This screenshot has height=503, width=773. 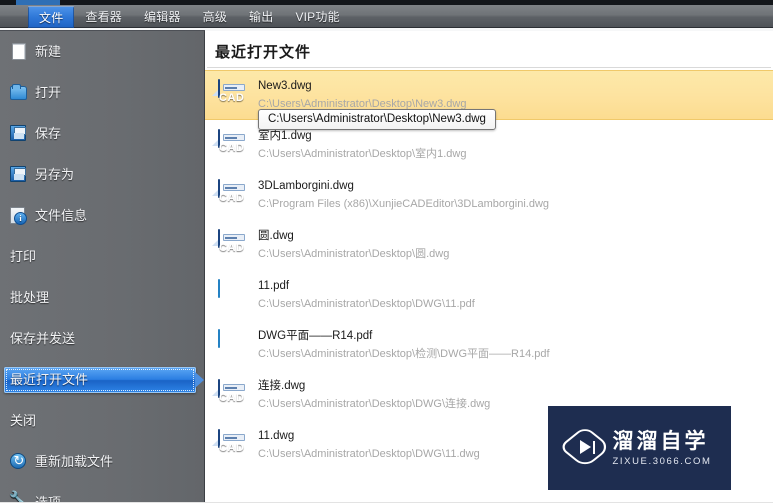 I want to click on sidebar-item-new-label: 新建, so click(x=48, y=51).